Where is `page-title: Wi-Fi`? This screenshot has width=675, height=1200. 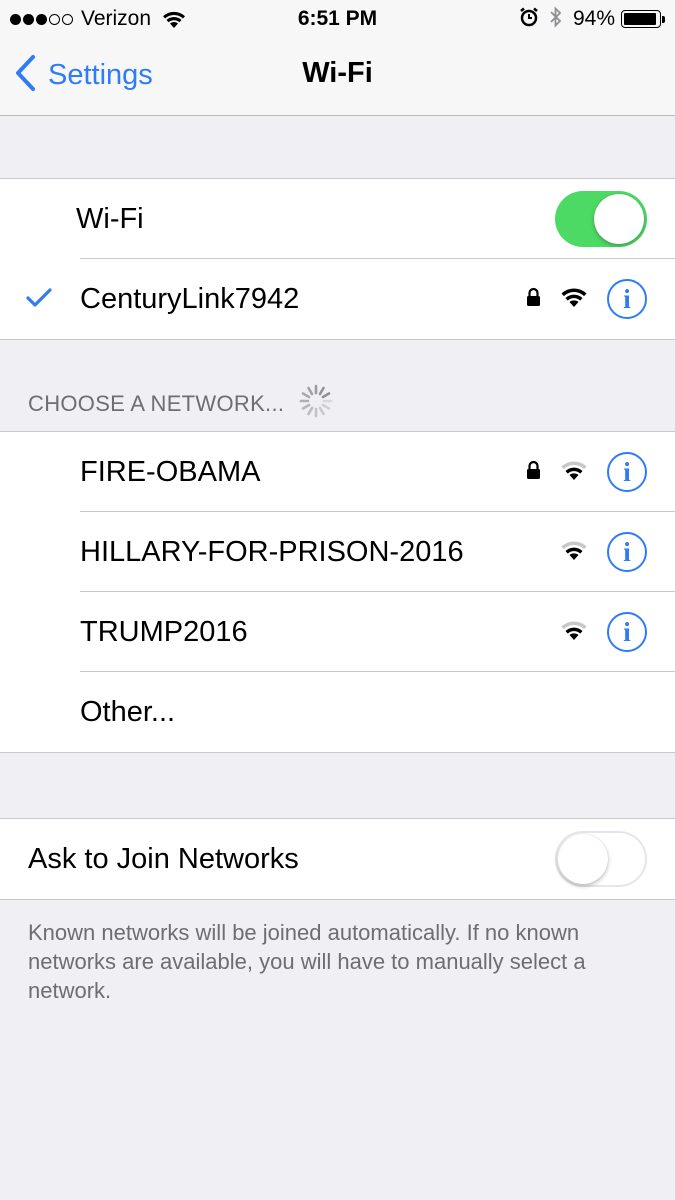 page-title: Wi-Fi is located at coordinates (337, 73).